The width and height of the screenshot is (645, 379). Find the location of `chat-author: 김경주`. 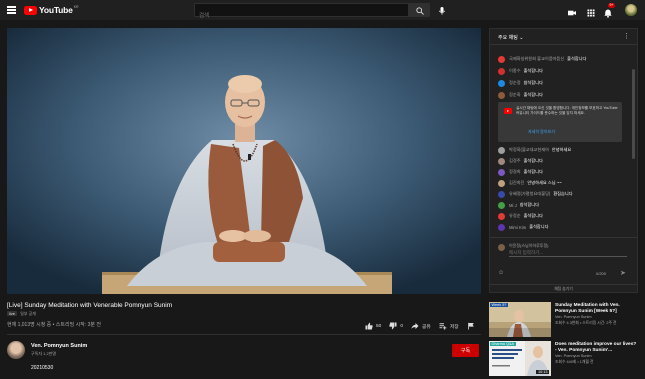

chat-author: 김경주 is located at coordinates (515, 161).